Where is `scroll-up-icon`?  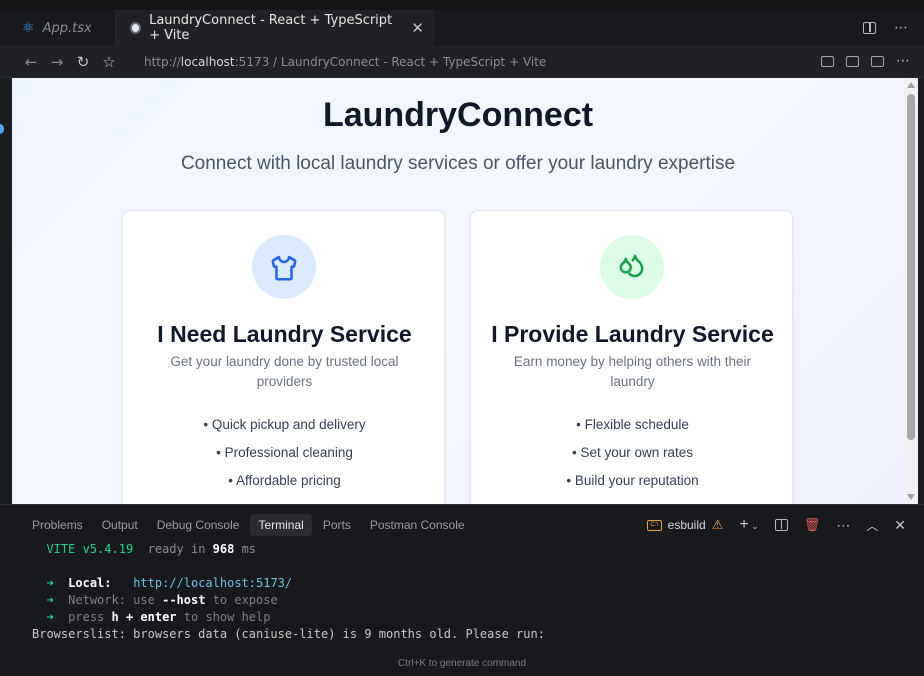
scroll-up-icon is located at coordinates (911, 85).